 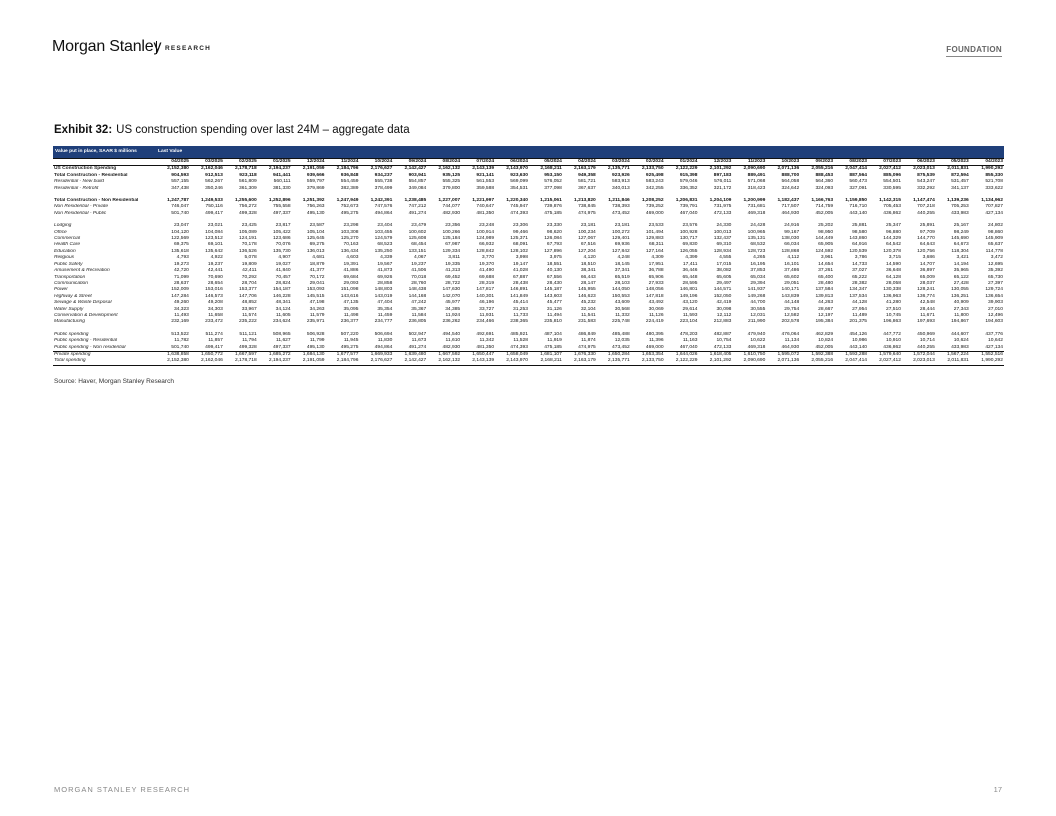 What do you see at coordinates (715, 162) in the screenshot?
I see `date-header-cell: 12/2023` at bounding box center [715, 162].